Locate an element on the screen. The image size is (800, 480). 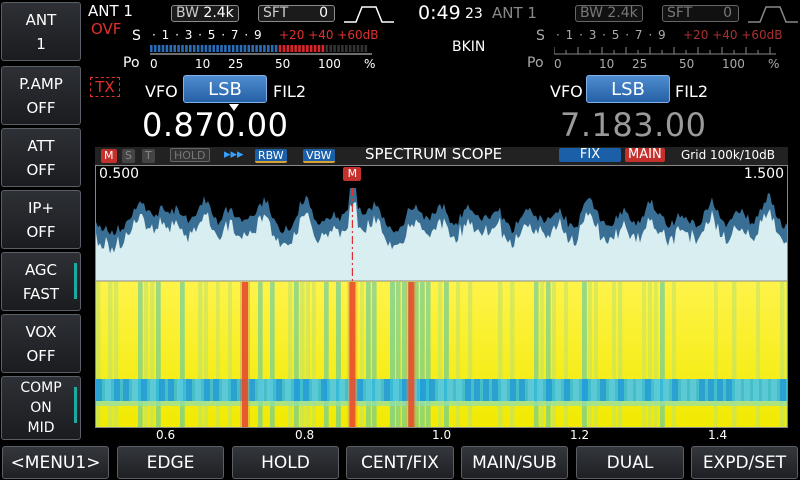
sub-mode-button: LSB is located at coordinates (628, 89).